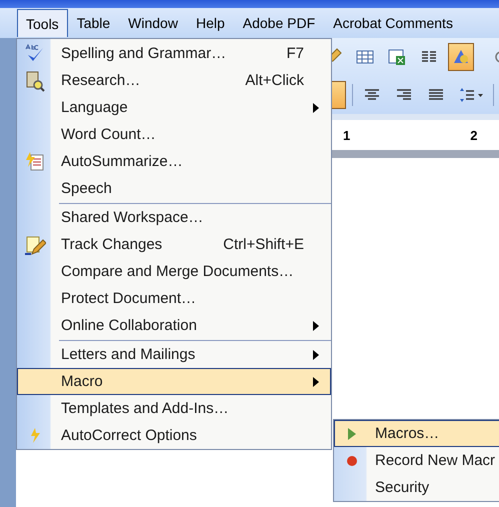  What do you see at coordinates (35, 81) in the screenshot?
I see `magnifier-book-icon` at bounding box center [35, 81].